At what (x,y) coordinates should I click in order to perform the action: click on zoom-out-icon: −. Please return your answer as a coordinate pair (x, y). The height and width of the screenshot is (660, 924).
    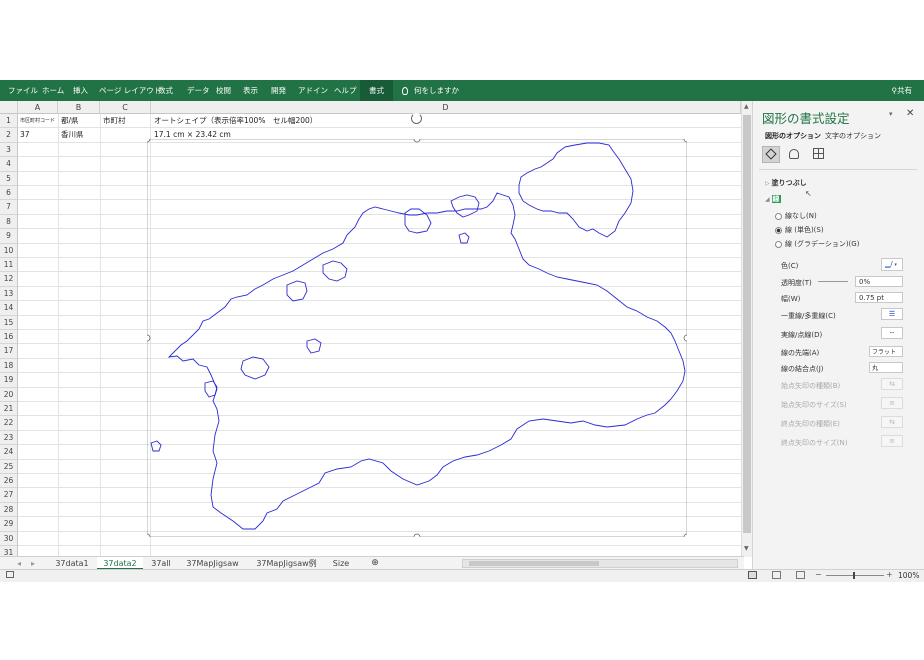
    Looking at the image, I should click on (818, 574).